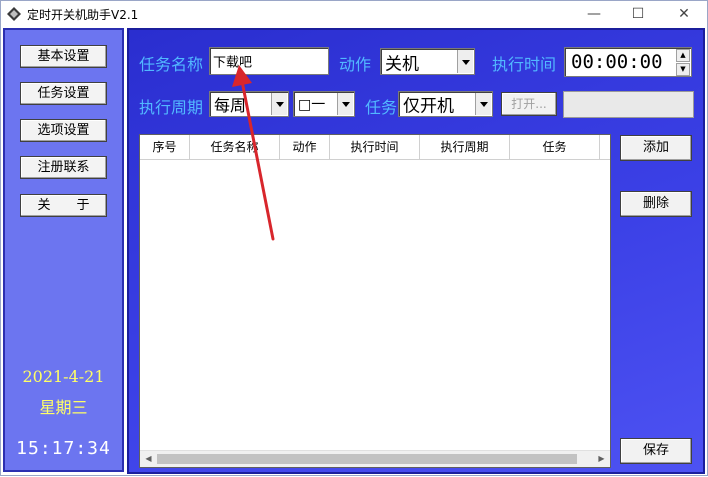 The width and height of the screenshot is (708, 477). I want to click on annotation-arrow-icon, so click(253, 153).